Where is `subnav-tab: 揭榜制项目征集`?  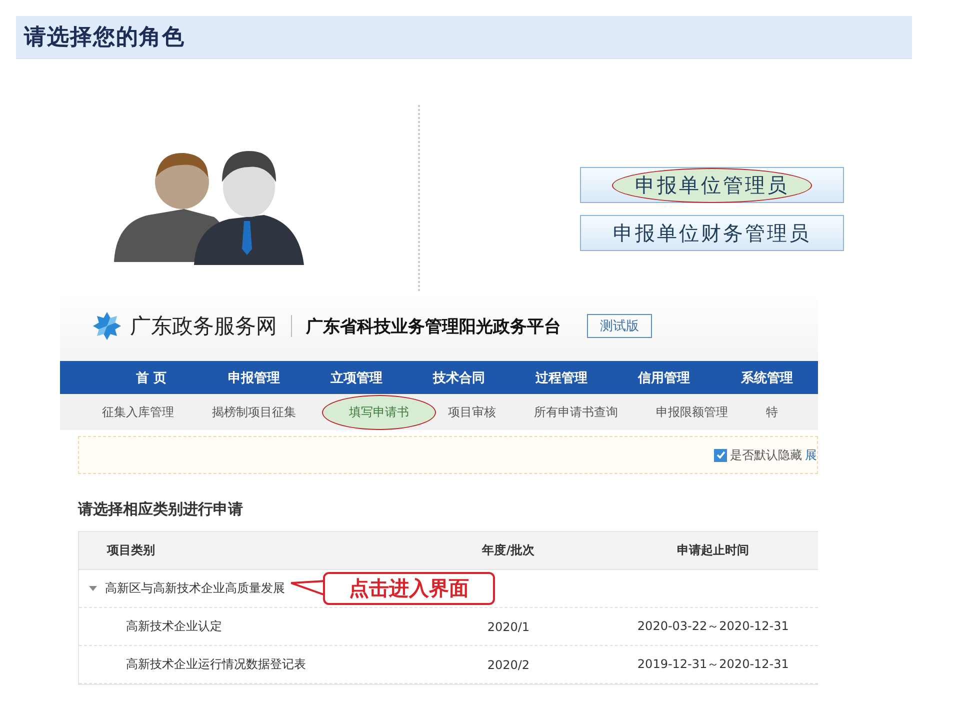
subnav-tab: 揭榜制项目征集 is located at coordinates (254, 412).